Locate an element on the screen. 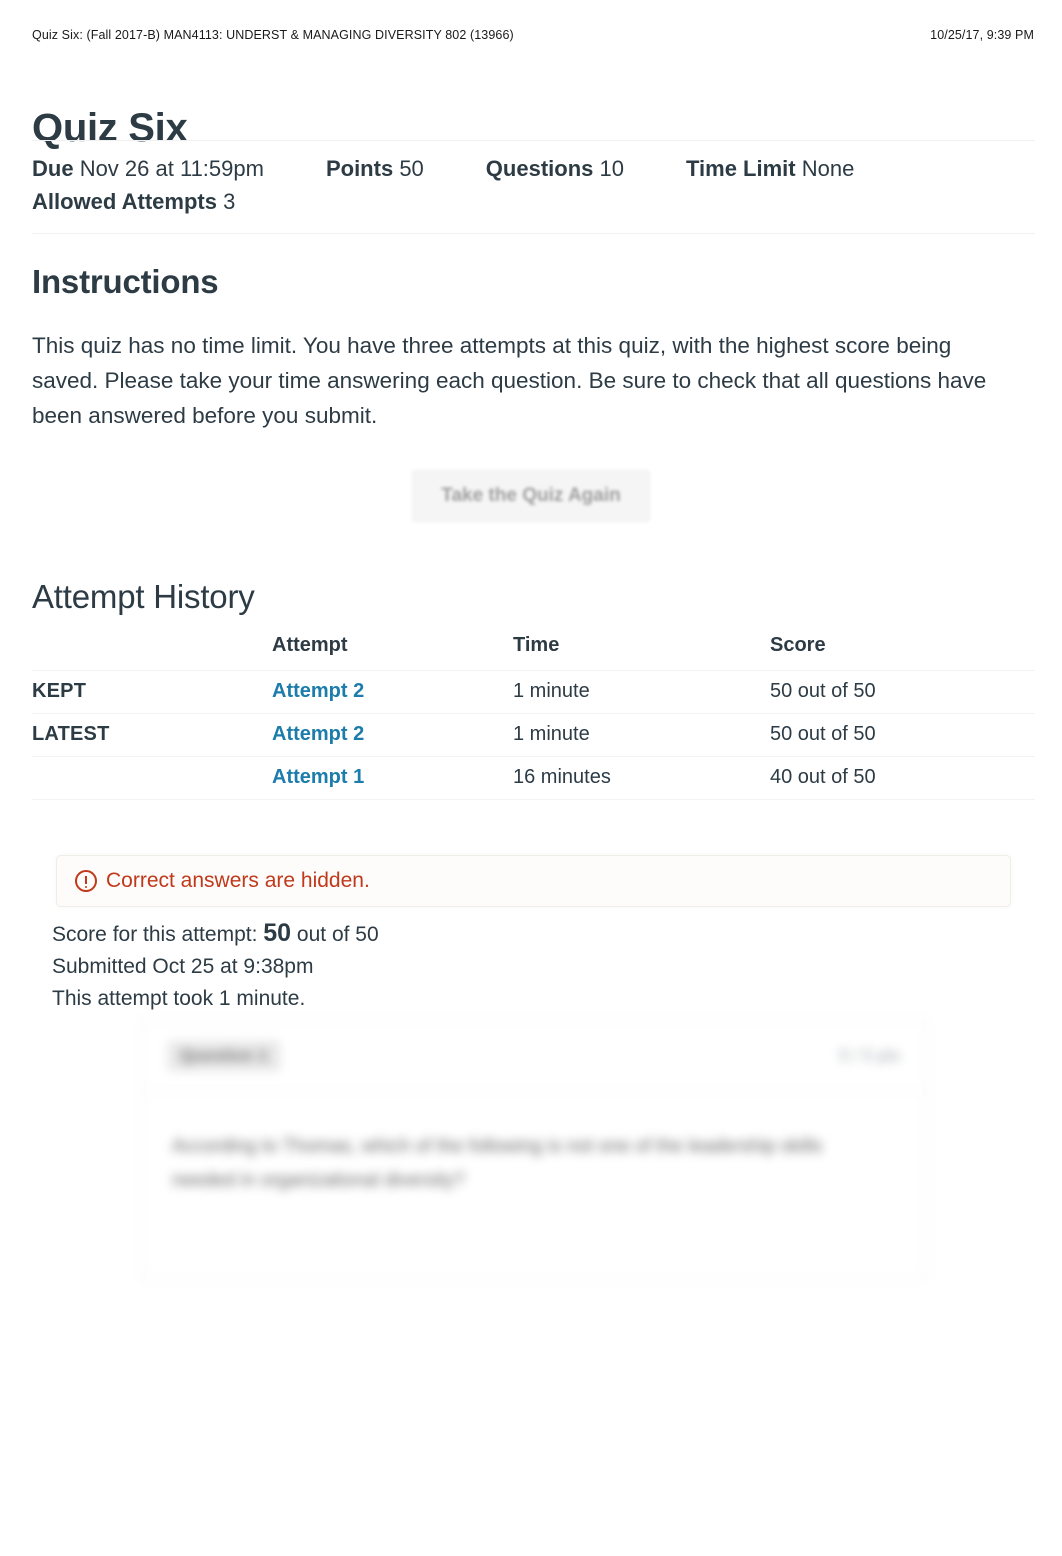 This screenshot has height=1556, width=1062. table-row: Attempt 1 16 minutes 40 out of 50 is located at coordinates (533, 777).